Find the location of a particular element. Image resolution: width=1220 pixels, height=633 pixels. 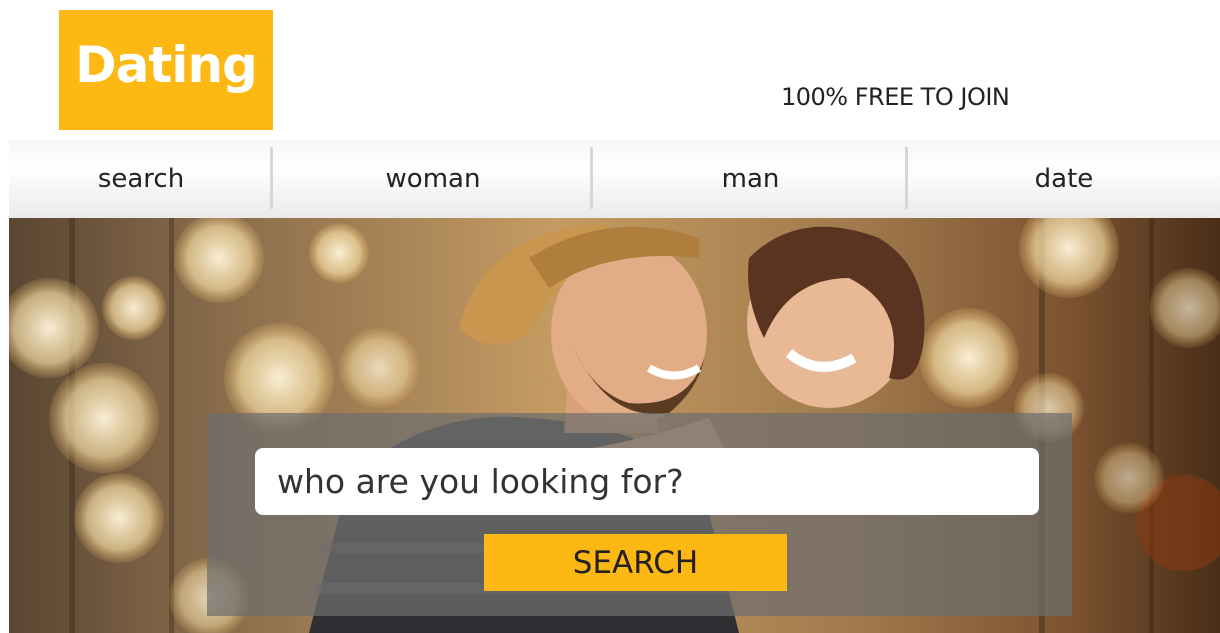

search-button: SEARCH is located at coordinates (635, 562).